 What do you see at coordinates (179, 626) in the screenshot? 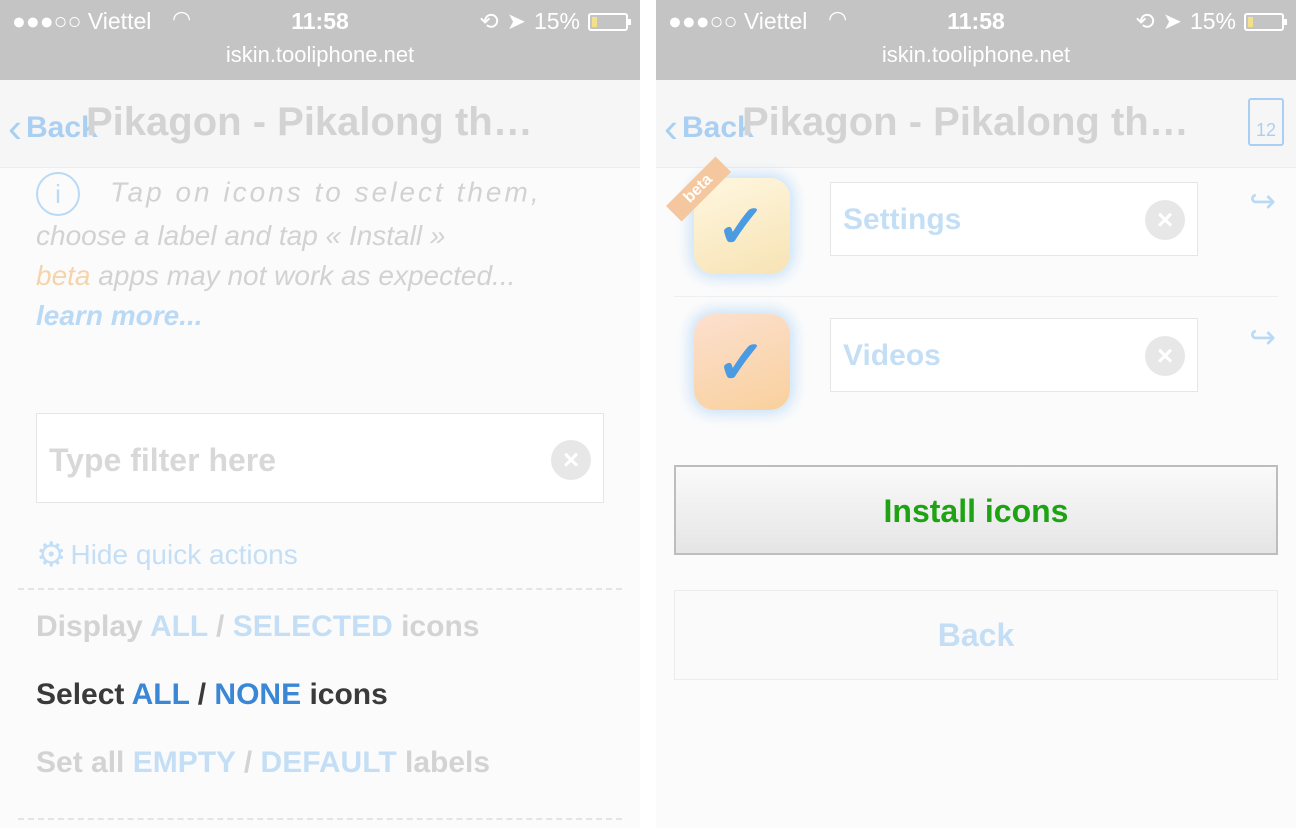
I see `display-all-link: ALL` at bounding box center [179, 626].